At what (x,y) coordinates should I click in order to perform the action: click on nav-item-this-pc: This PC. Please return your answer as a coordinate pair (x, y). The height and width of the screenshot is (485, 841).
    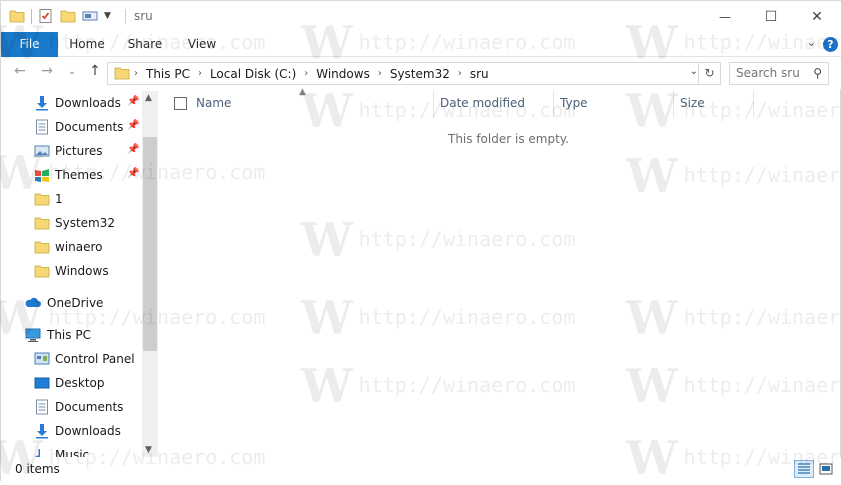
    Looking at the image, I should click on (71, 335).